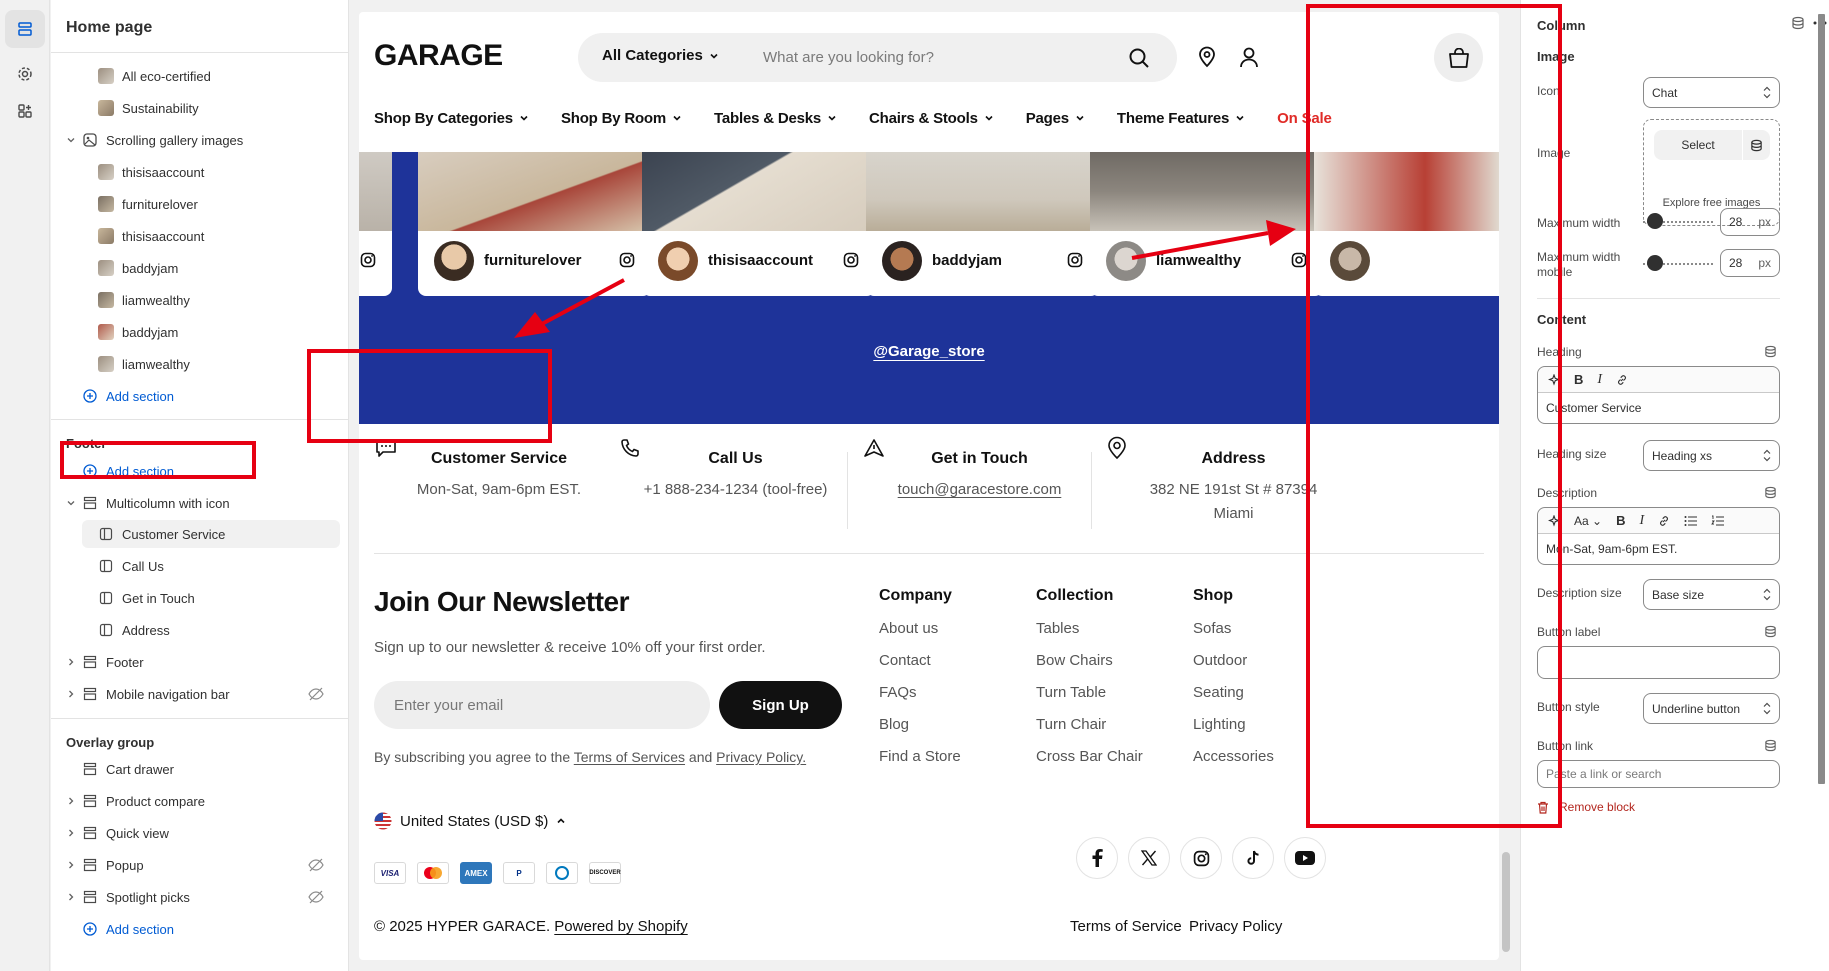 Image resolution: width=1829 pixels, height=971 pixels. Describe the element at coordinates (196, 503) in the screenshot. I see `tree-item-multicolumn: Multicolumn with icon` at that location.